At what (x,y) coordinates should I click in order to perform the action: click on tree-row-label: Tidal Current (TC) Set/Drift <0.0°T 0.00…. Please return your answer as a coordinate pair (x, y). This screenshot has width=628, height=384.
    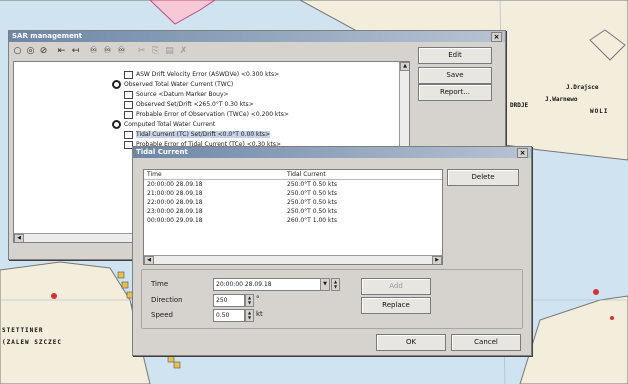
    Looking at the image, I should click on (203, 134).